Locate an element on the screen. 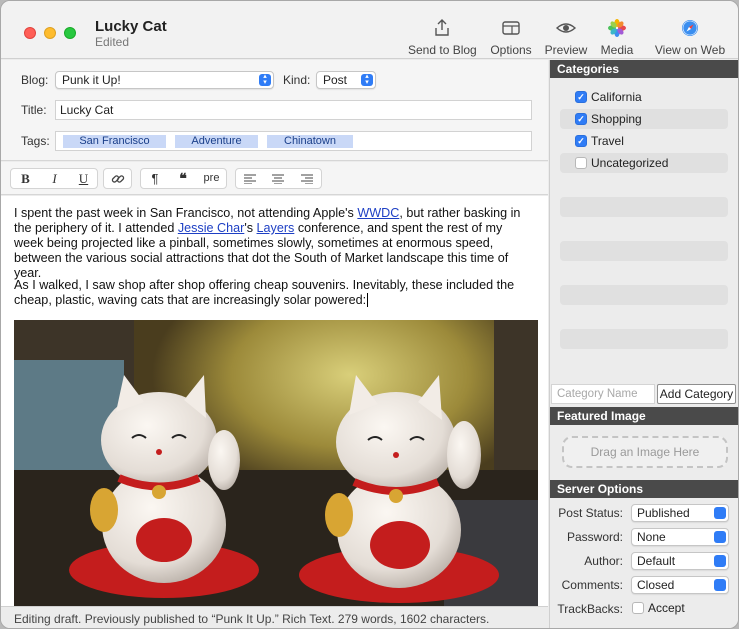 This screenshot has width=739, height=629. bold-button: B is located at coordinates (25, 178).